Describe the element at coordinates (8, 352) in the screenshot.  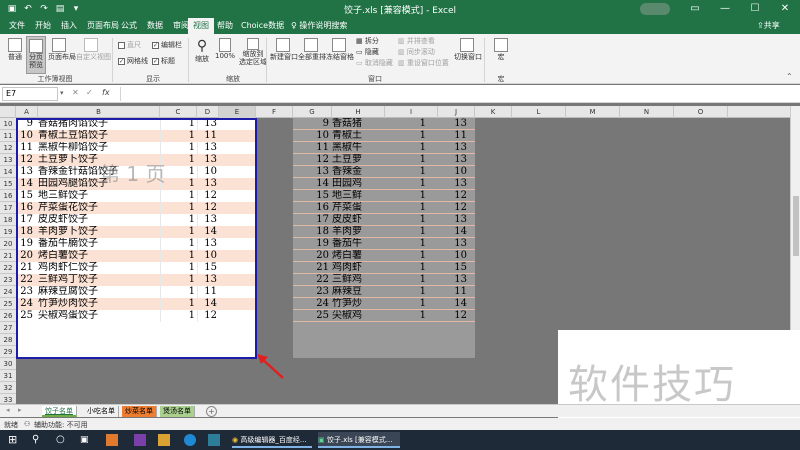
I see `row-header: 29` at that location.